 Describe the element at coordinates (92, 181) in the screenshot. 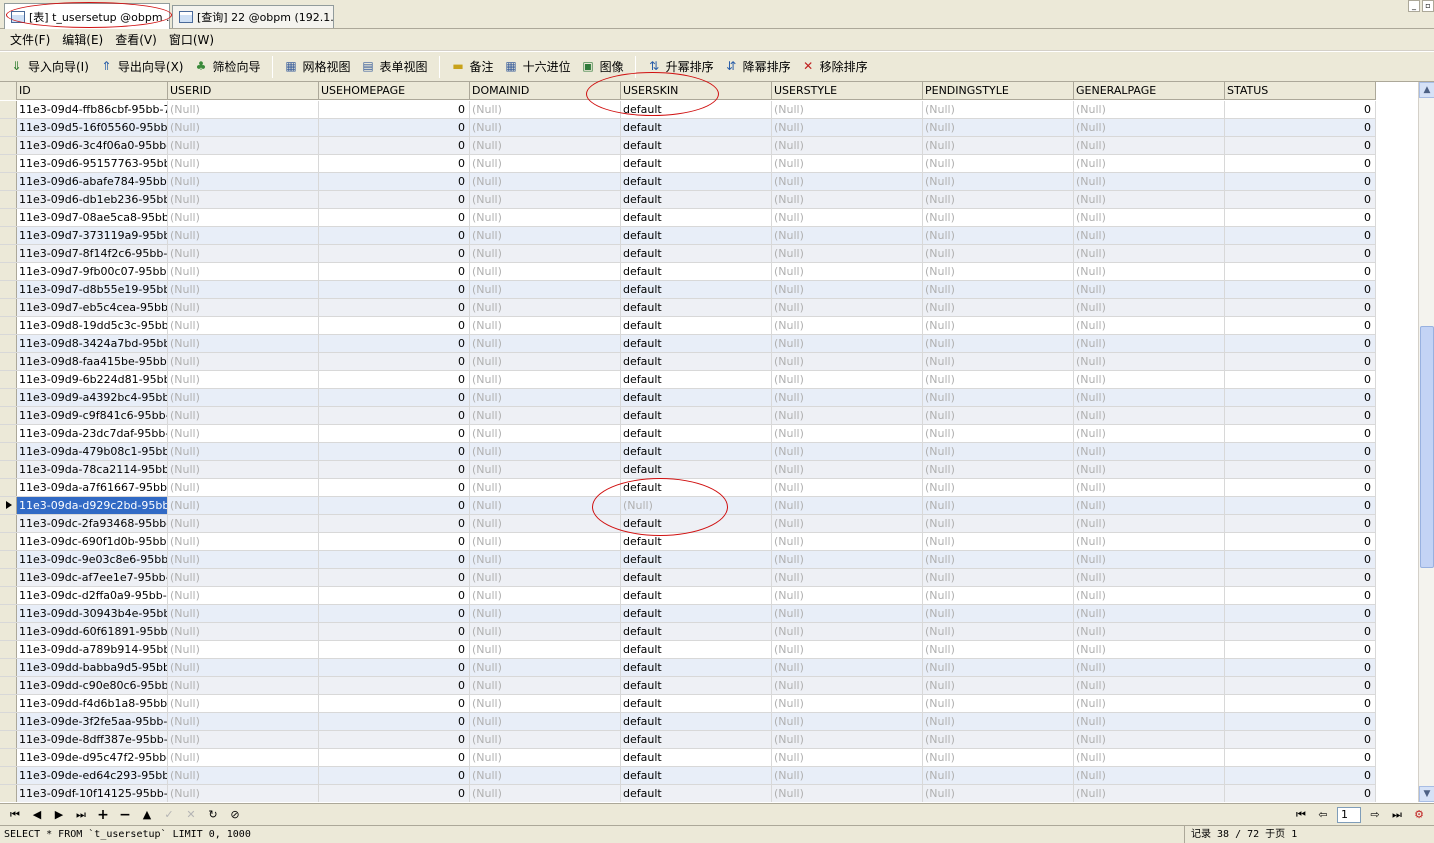

I see `cell-id: 11e3-09d6-abafe784-95bb-7d` at that location.